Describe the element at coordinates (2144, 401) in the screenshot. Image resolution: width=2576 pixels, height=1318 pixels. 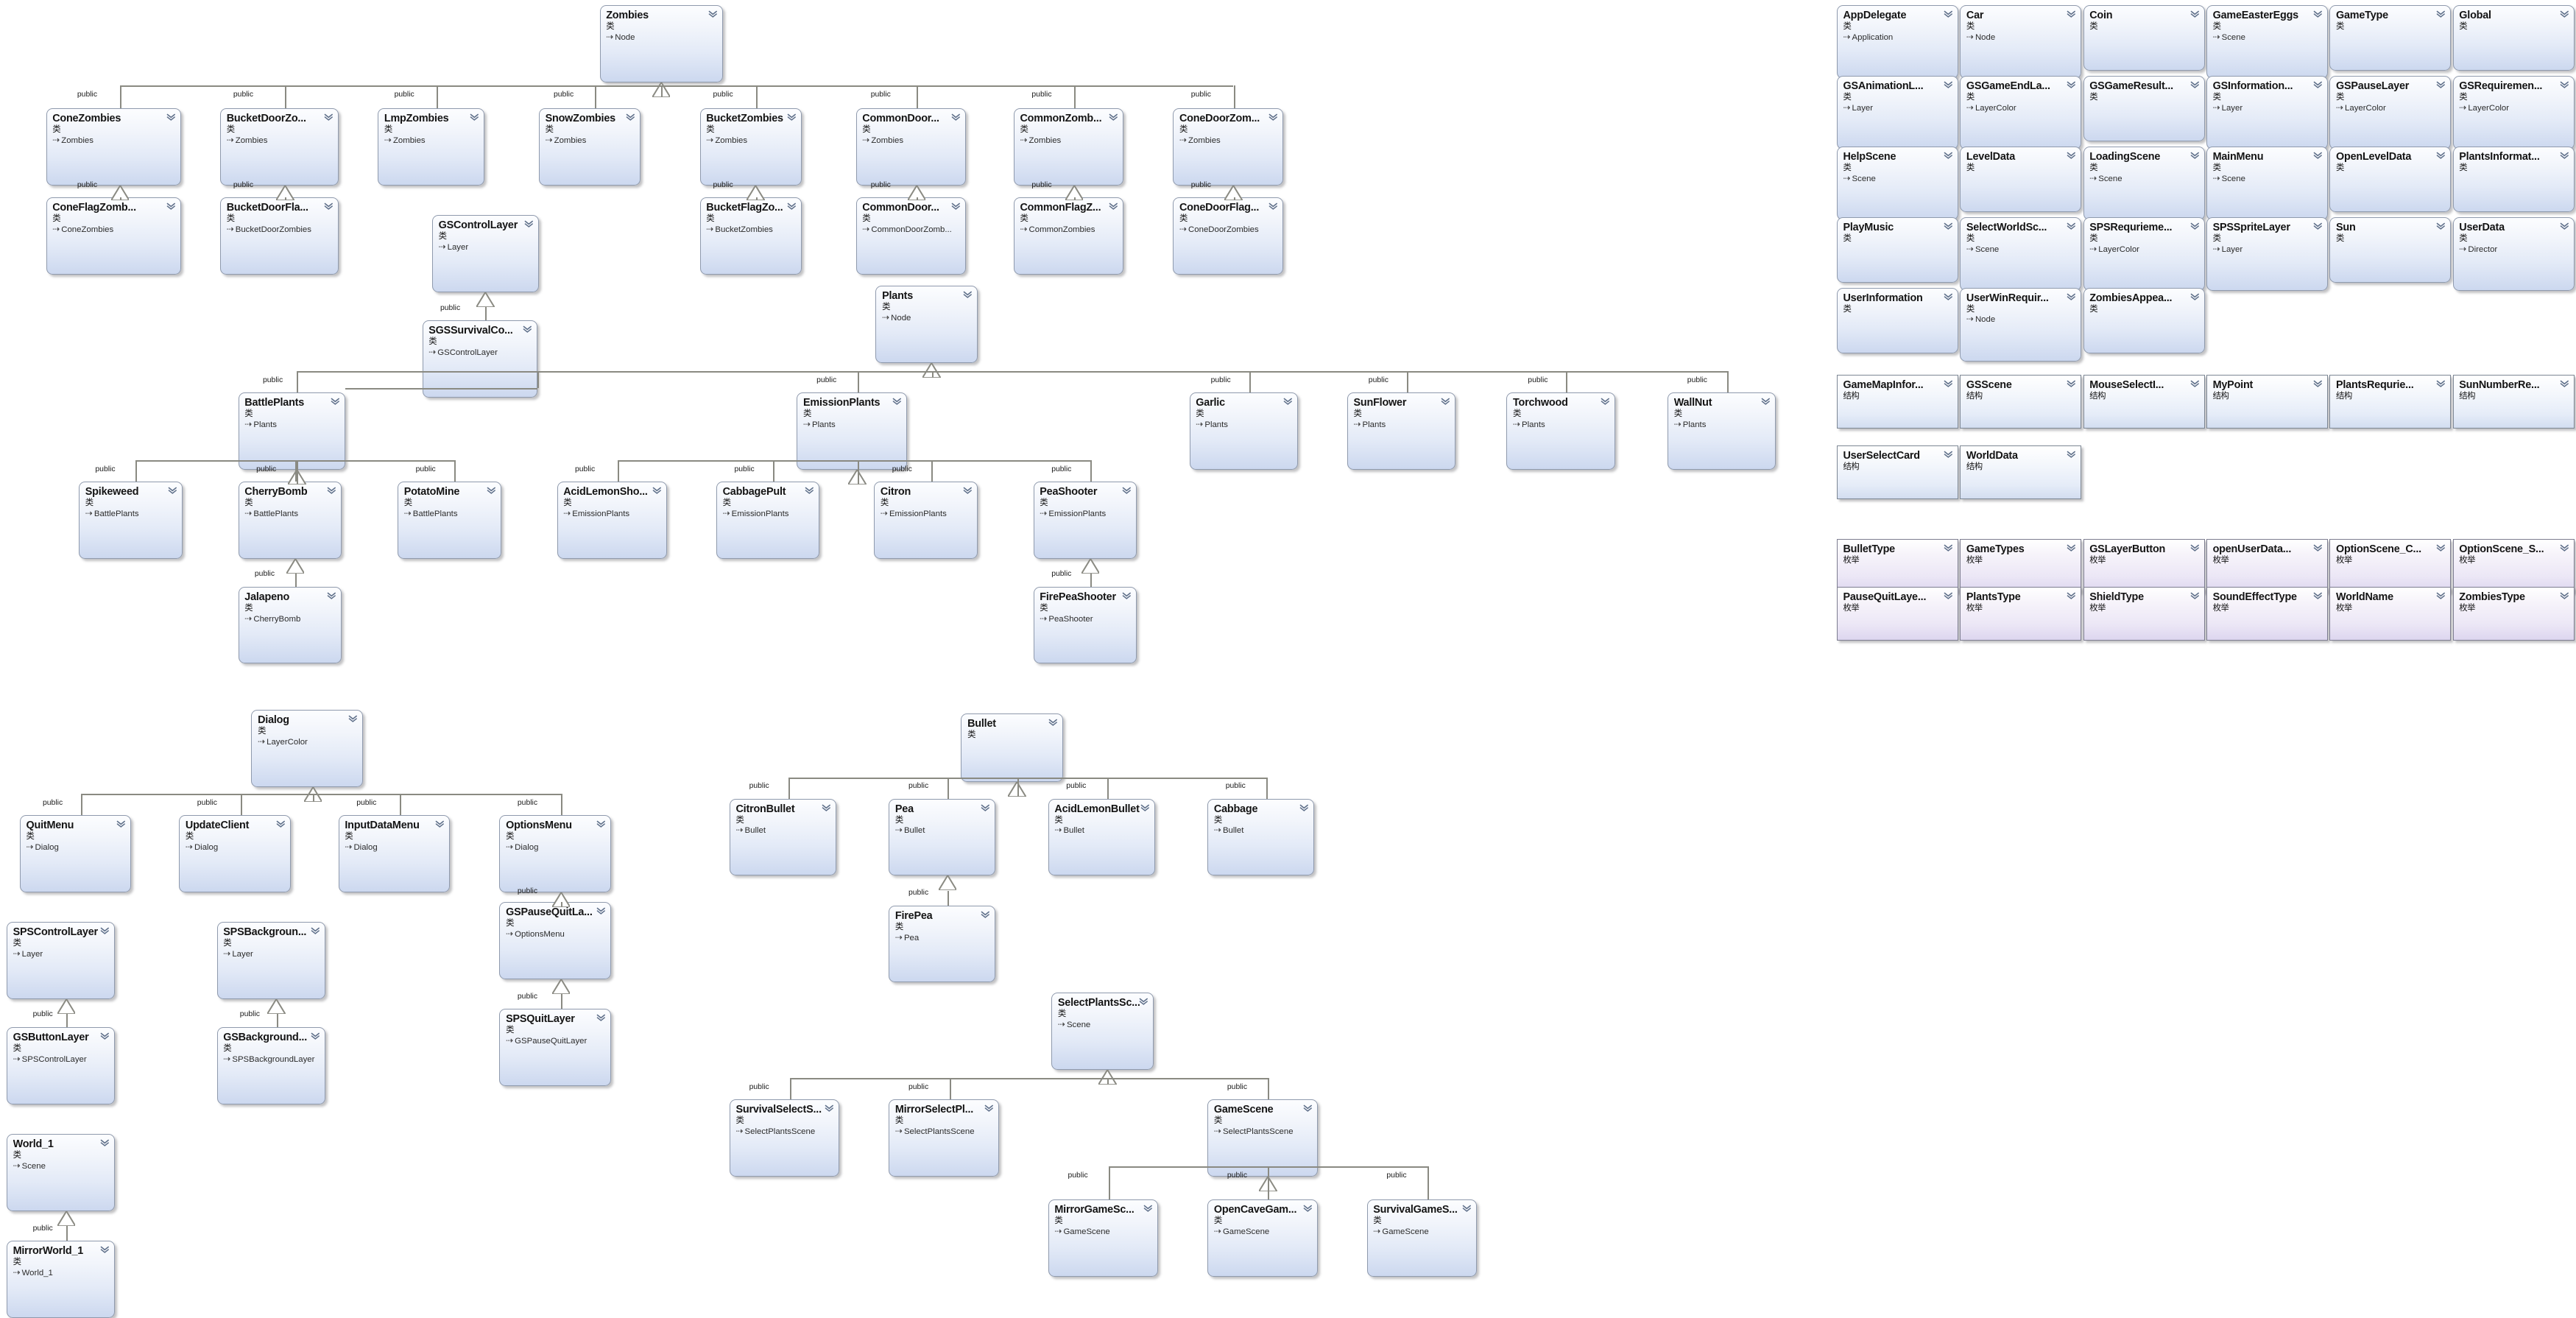
I see `class-node-mouseselecti: MouseSelectI... 结构` at that location.